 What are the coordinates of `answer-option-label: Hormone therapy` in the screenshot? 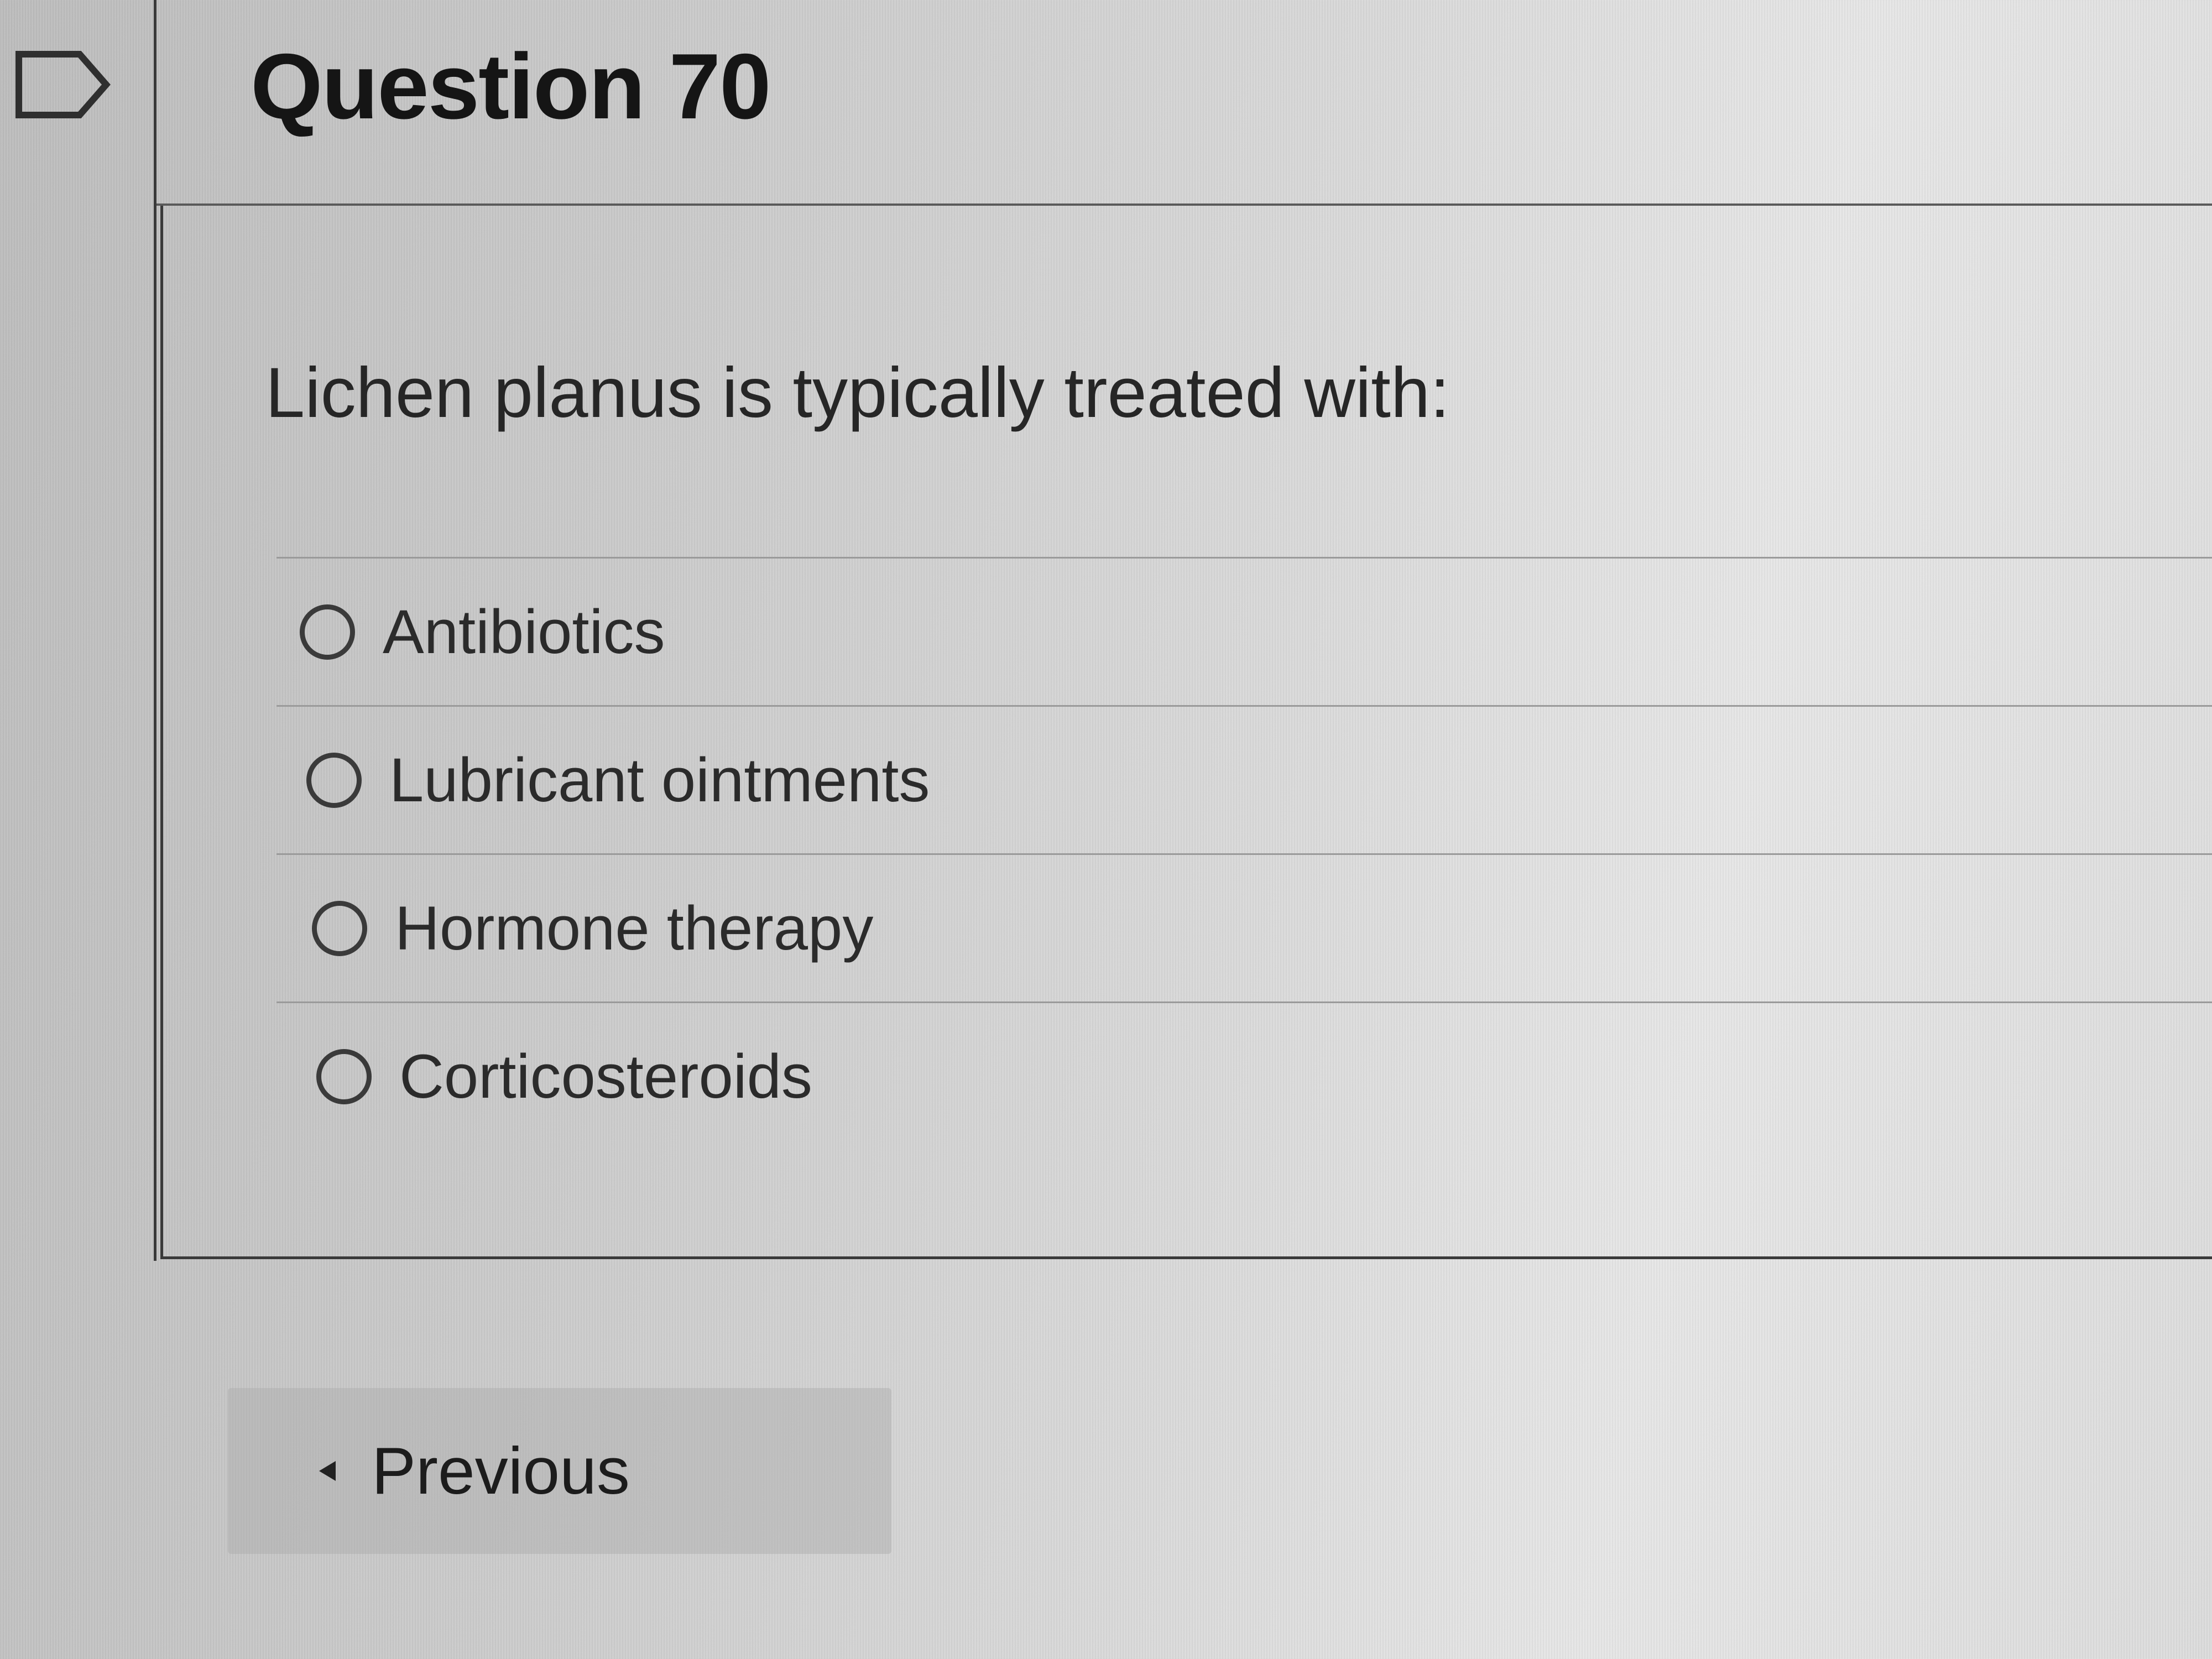 It's located at (634, 928).